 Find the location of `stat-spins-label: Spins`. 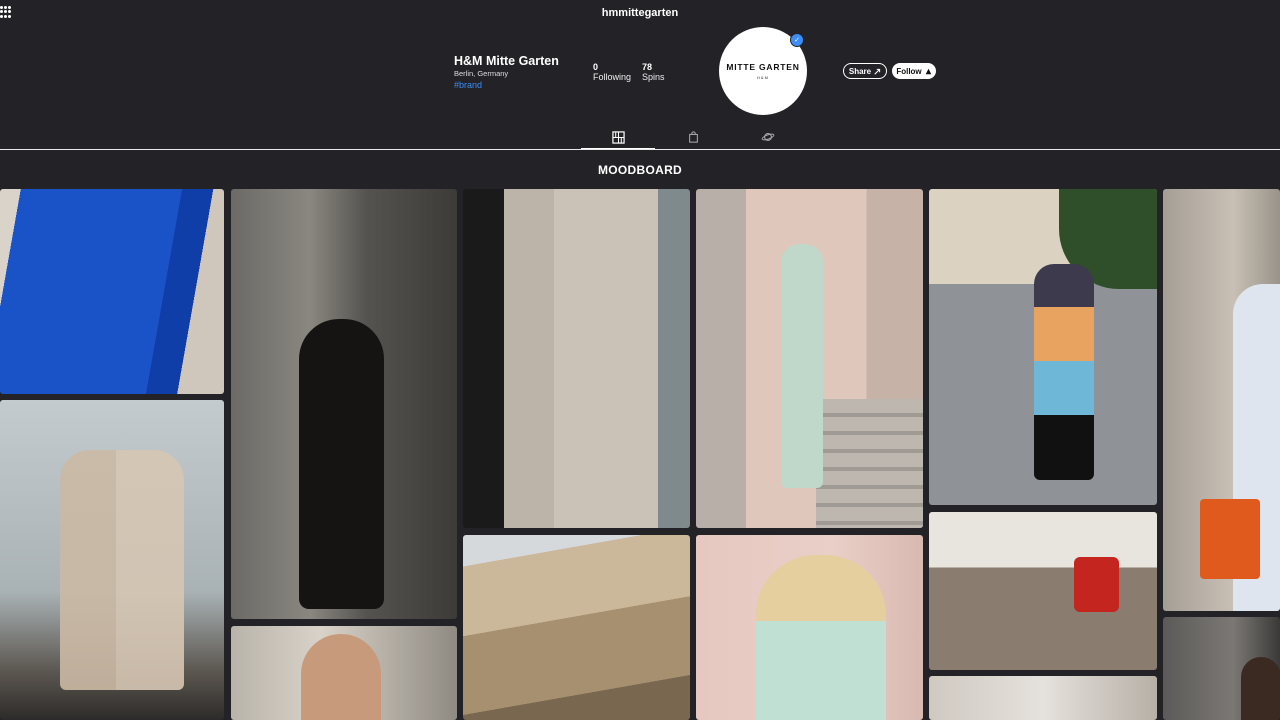

stat-spins-label: Spins is located at coordinates (653, 77).